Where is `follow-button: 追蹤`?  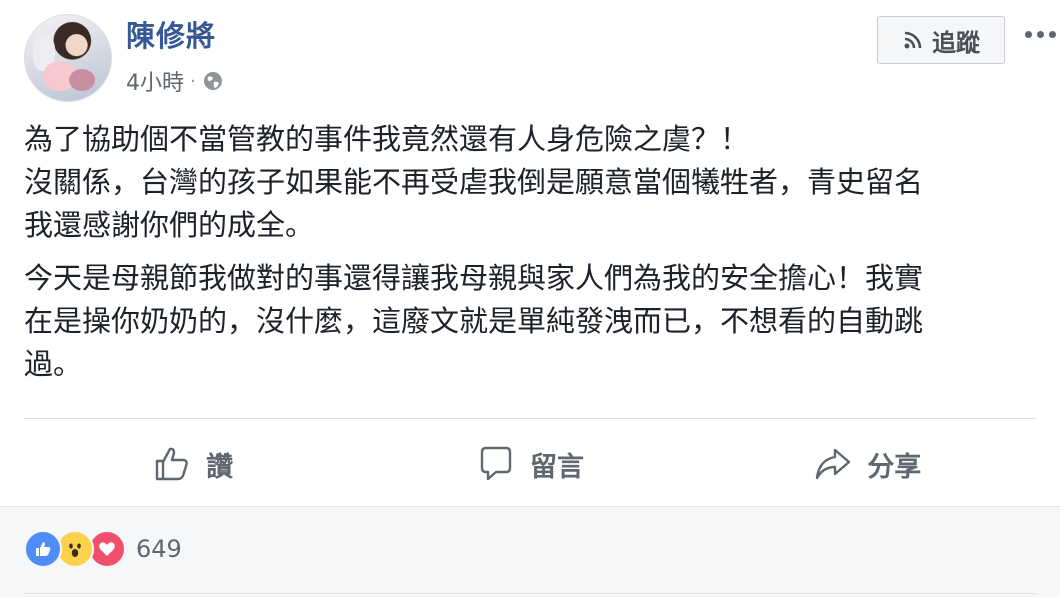
follow-button: 追蹤 is located at coordinates (941, 40).